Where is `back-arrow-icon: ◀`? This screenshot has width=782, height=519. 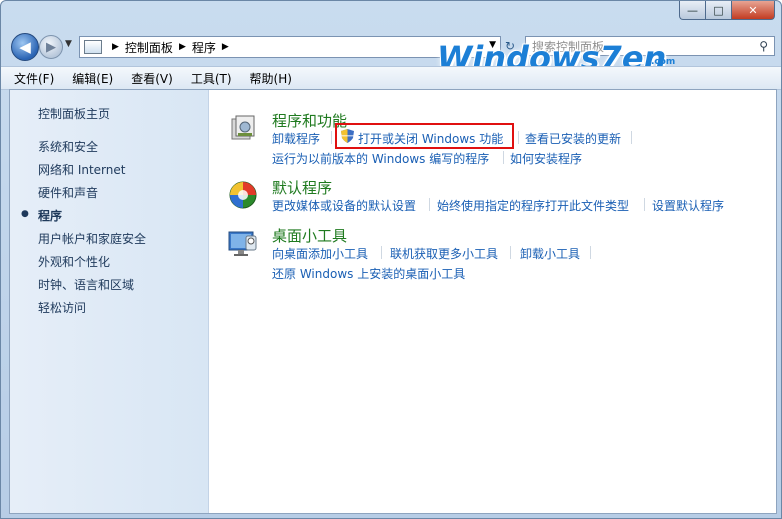 back-arrow-icon: ◀ is located at coordinates (25, 47).